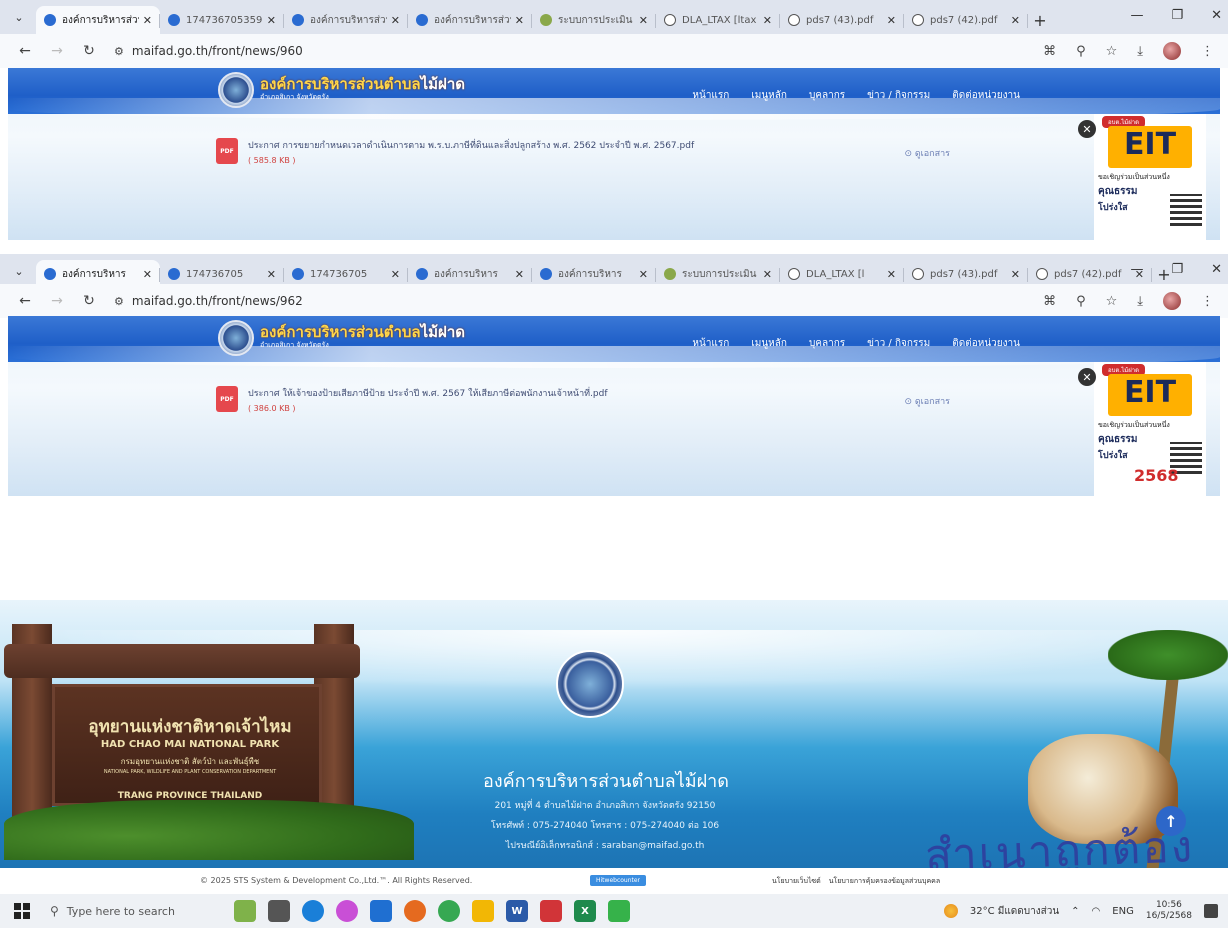 Image resolution: width=1228 pixels, height=928 pixels. What do you see at coordinates (842, 20) in the screenshot?
I see `browser-tab: pds7 (43).pdf ✕` at bounding box center [842, 20].